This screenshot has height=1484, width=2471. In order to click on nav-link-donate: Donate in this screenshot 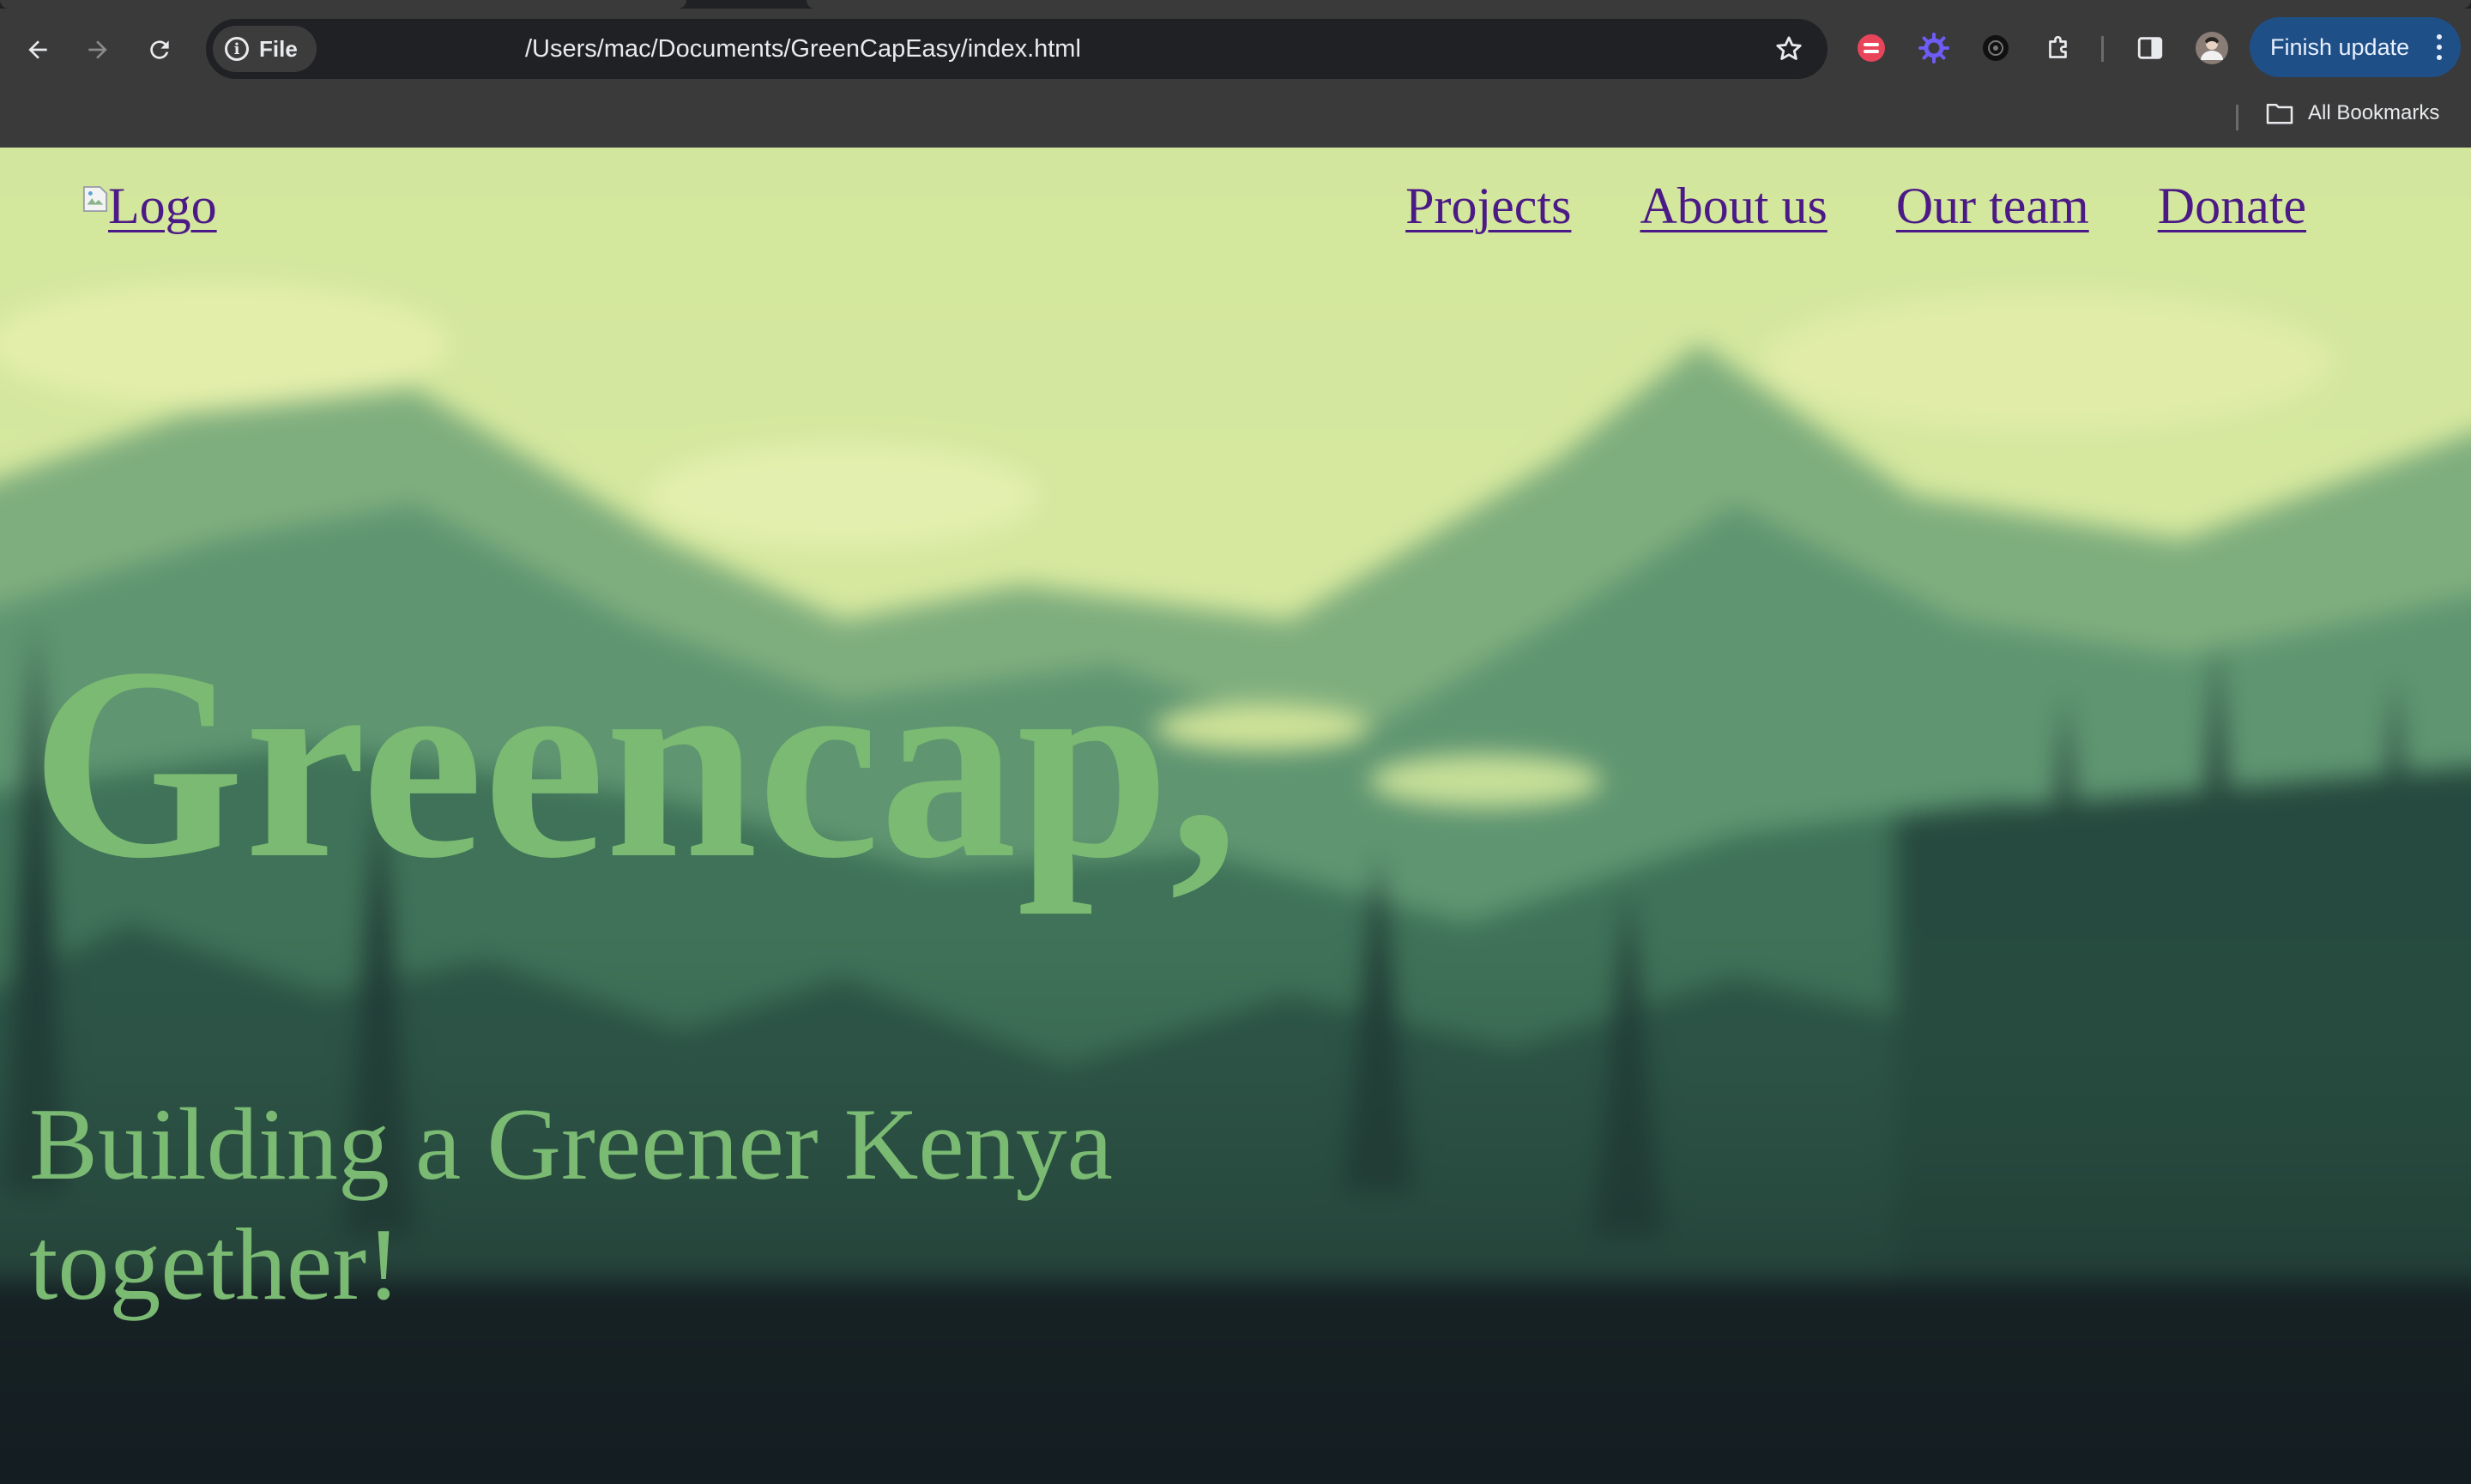, I will do `click(2232, 206)`.